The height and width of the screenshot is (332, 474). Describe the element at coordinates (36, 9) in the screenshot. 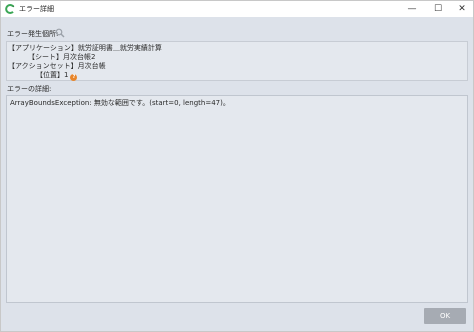

I see `window-title: エラー詳細` at that location.